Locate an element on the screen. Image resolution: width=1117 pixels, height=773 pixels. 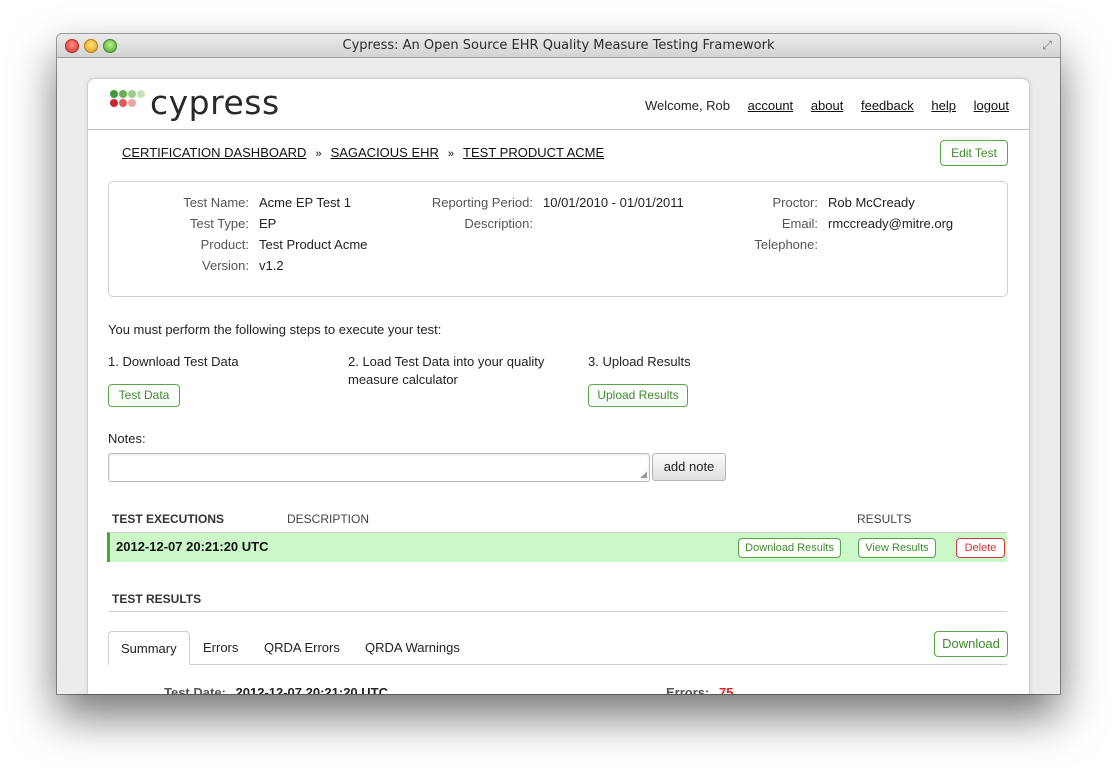
tab-qrda-warnings: QRDA Warnings is located at coordinates (412, 647).